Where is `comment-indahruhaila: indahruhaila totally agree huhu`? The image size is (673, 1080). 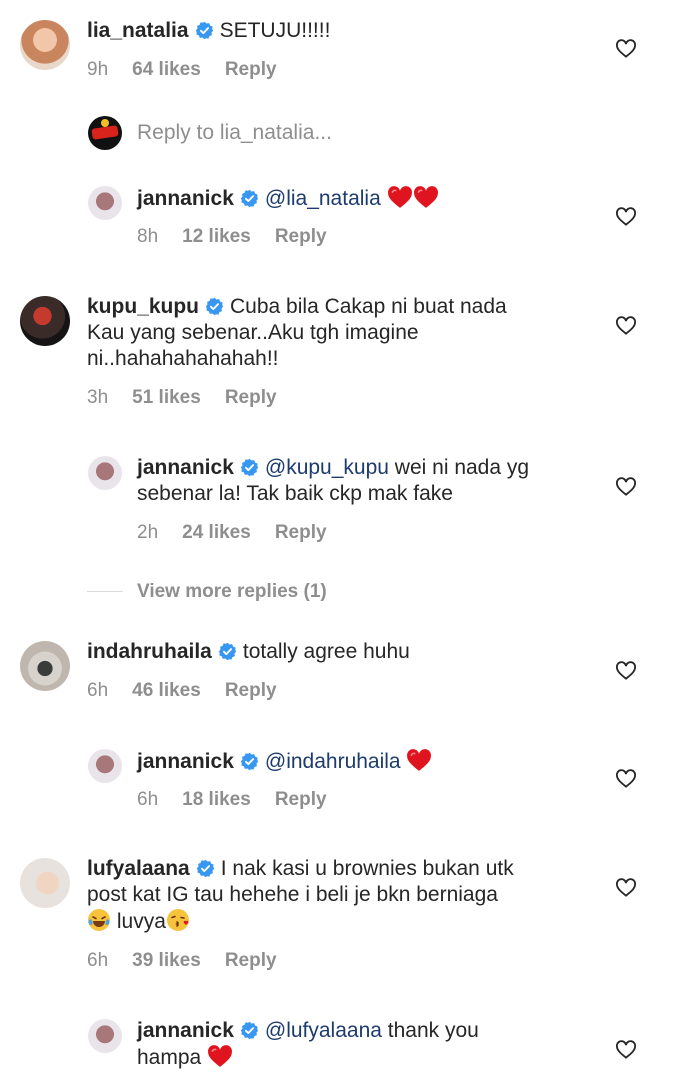
comment-indahruhaila: indahruhaila totally agree huhu is located at coordinates (248, 652).